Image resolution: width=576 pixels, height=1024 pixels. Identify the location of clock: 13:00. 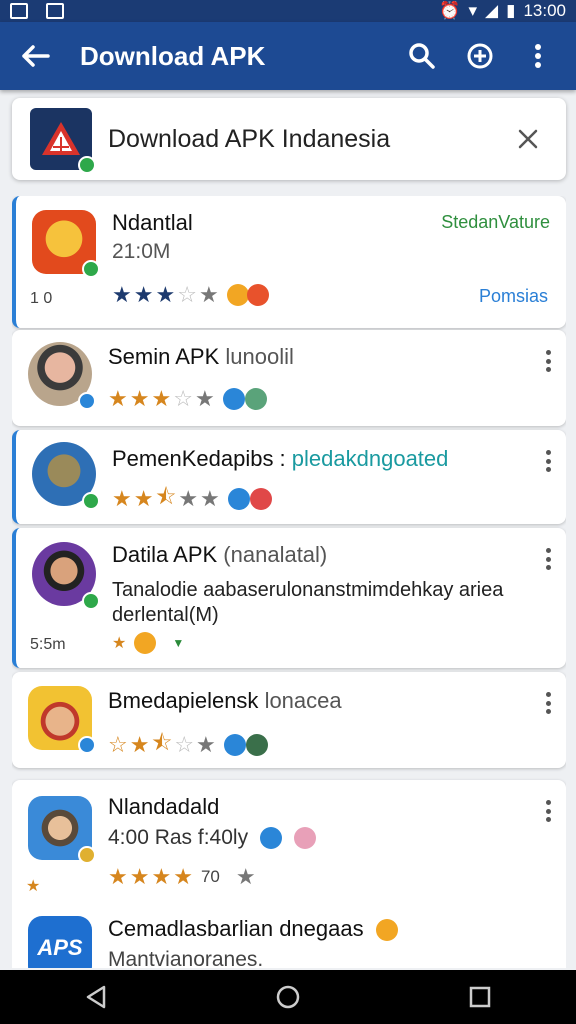
(544, 10).